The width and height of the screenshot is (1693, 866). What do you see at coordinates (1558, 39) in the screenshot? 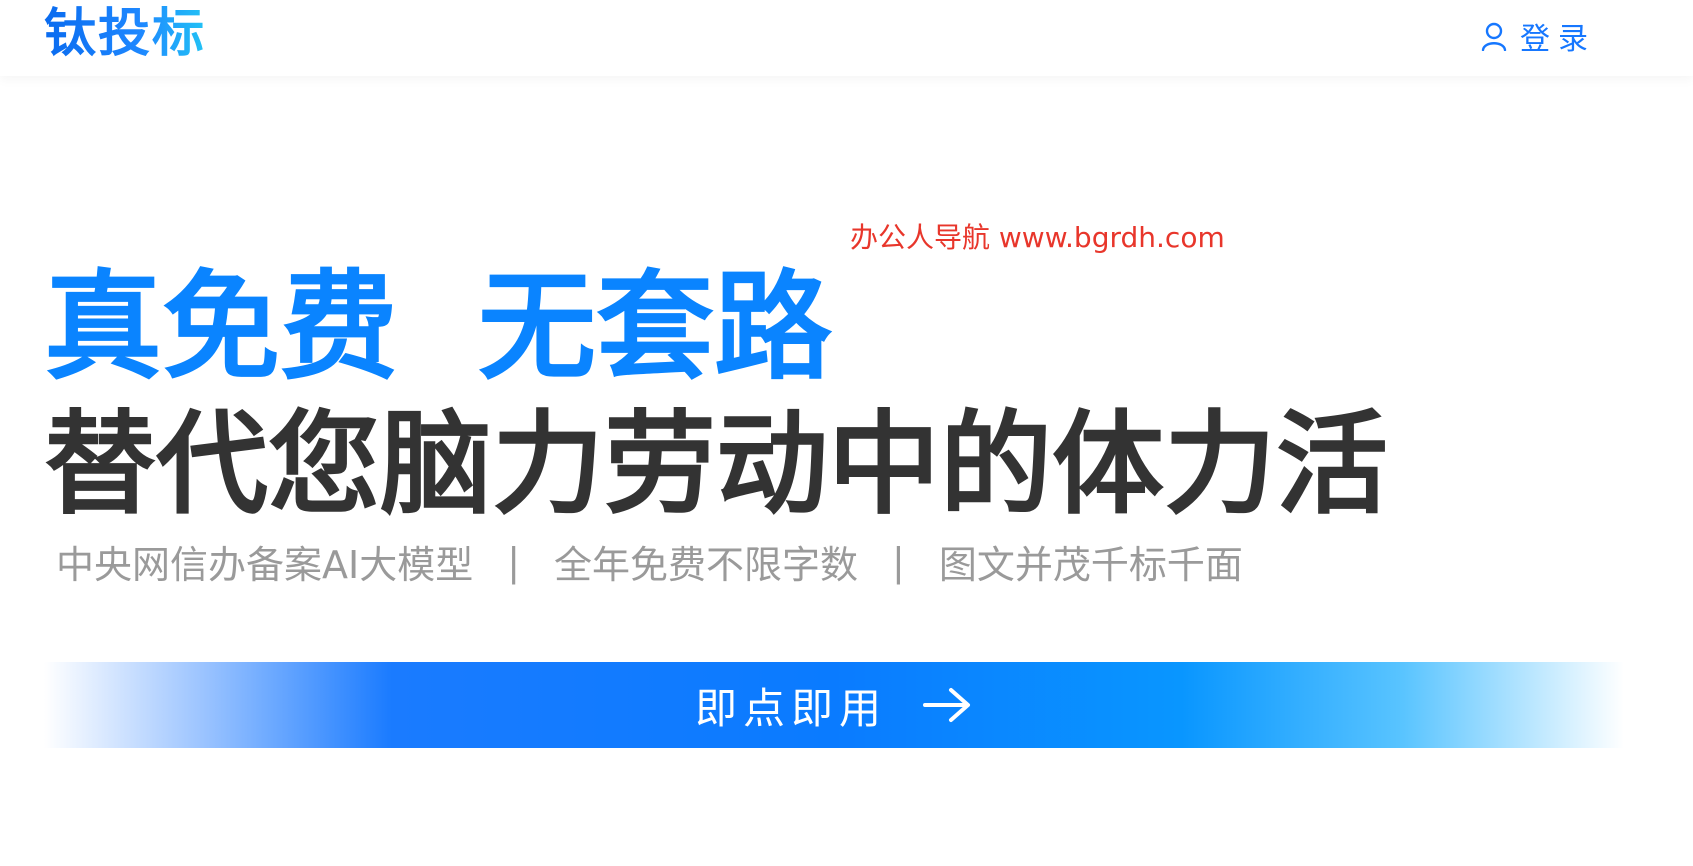
I see `login-label: 登录` at bounding box center [1558, 39].